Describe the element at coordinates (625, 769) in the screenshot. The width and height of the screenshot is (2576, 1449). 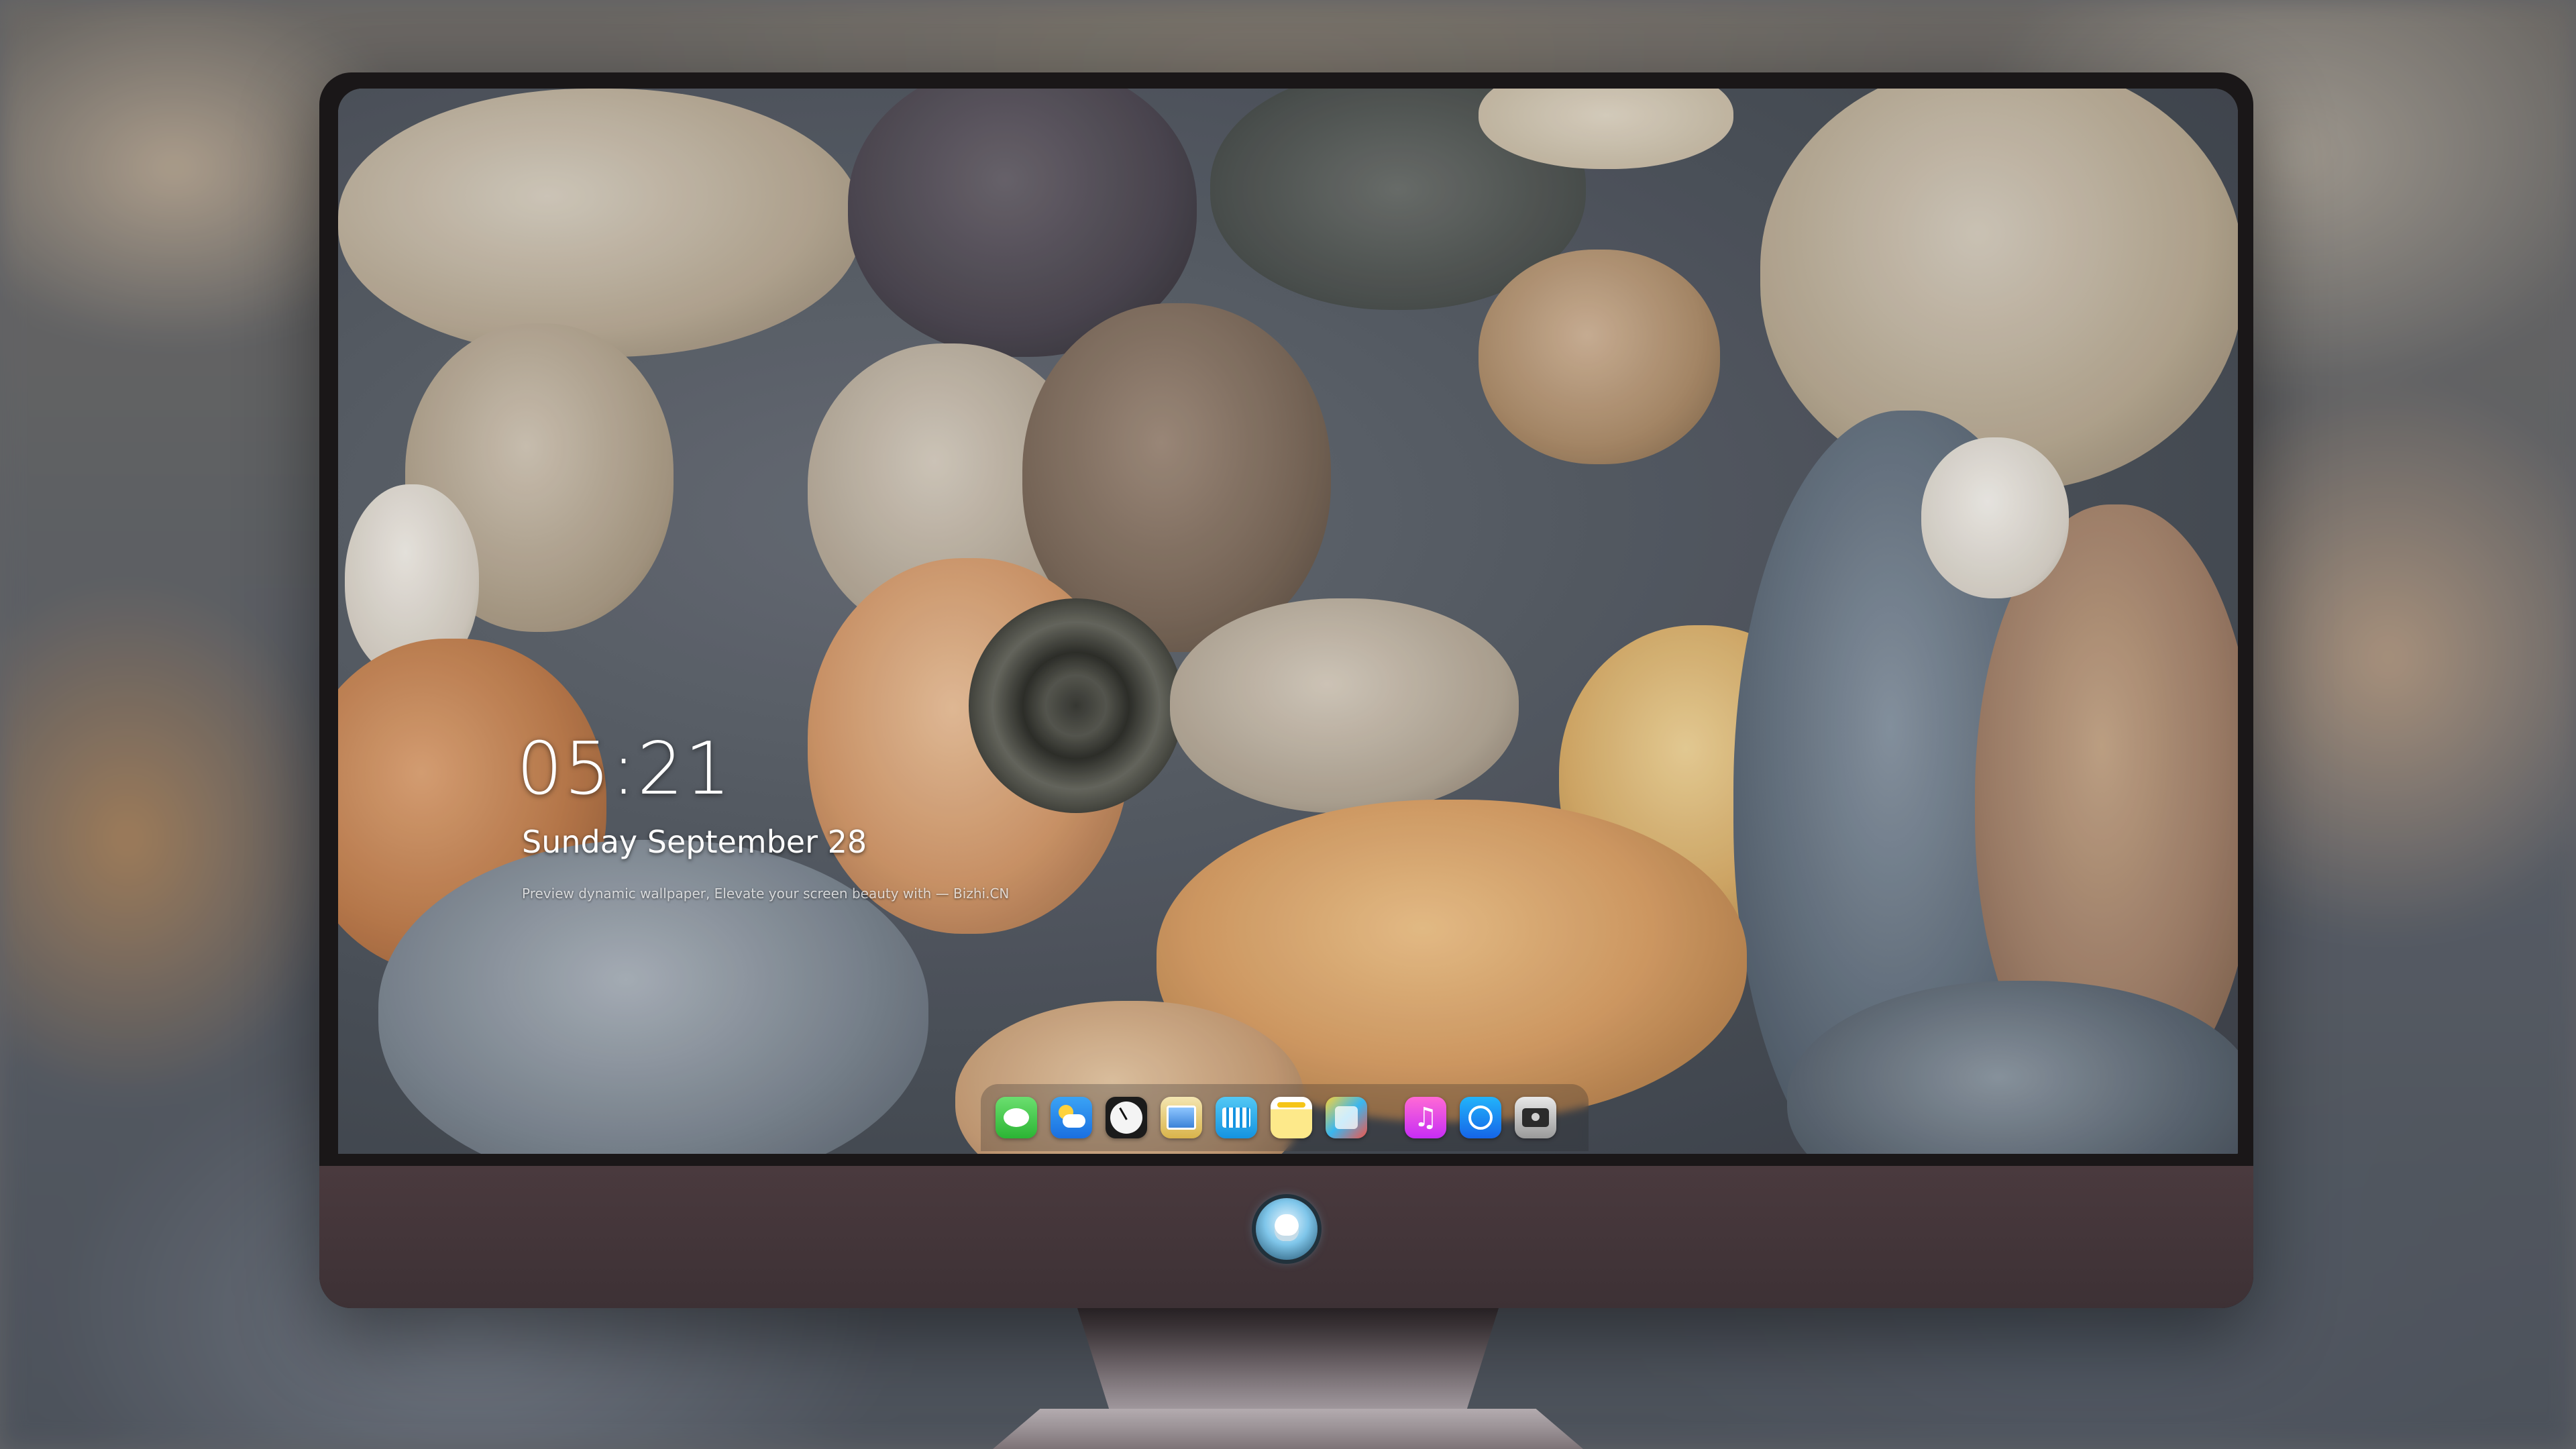
I see `lock-screen-time: 05:21` at that location.